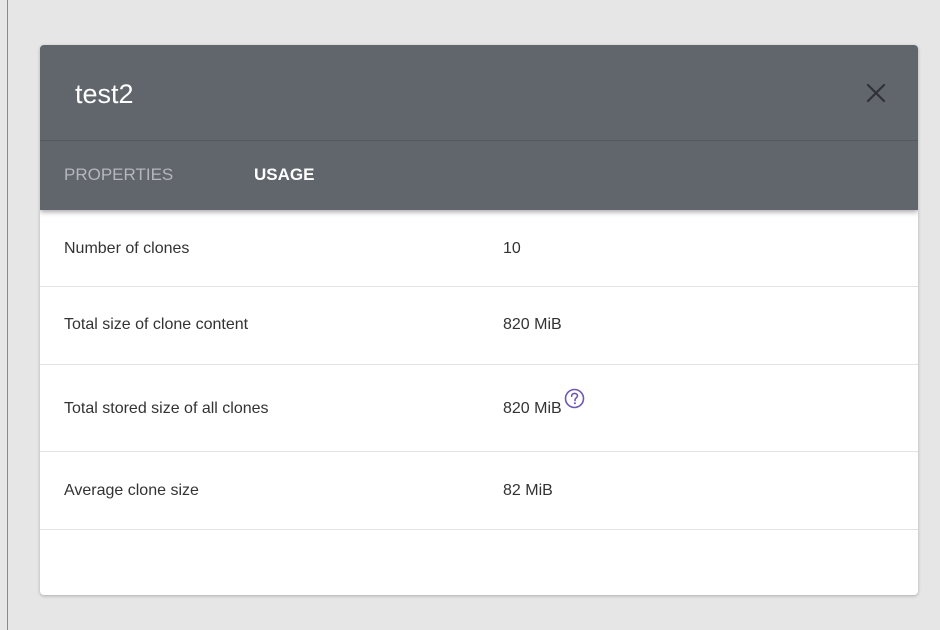 The width and height of the screenshot is (940, 630). I want to click on row-label: Total stored size of all clones, so click(166, 408).